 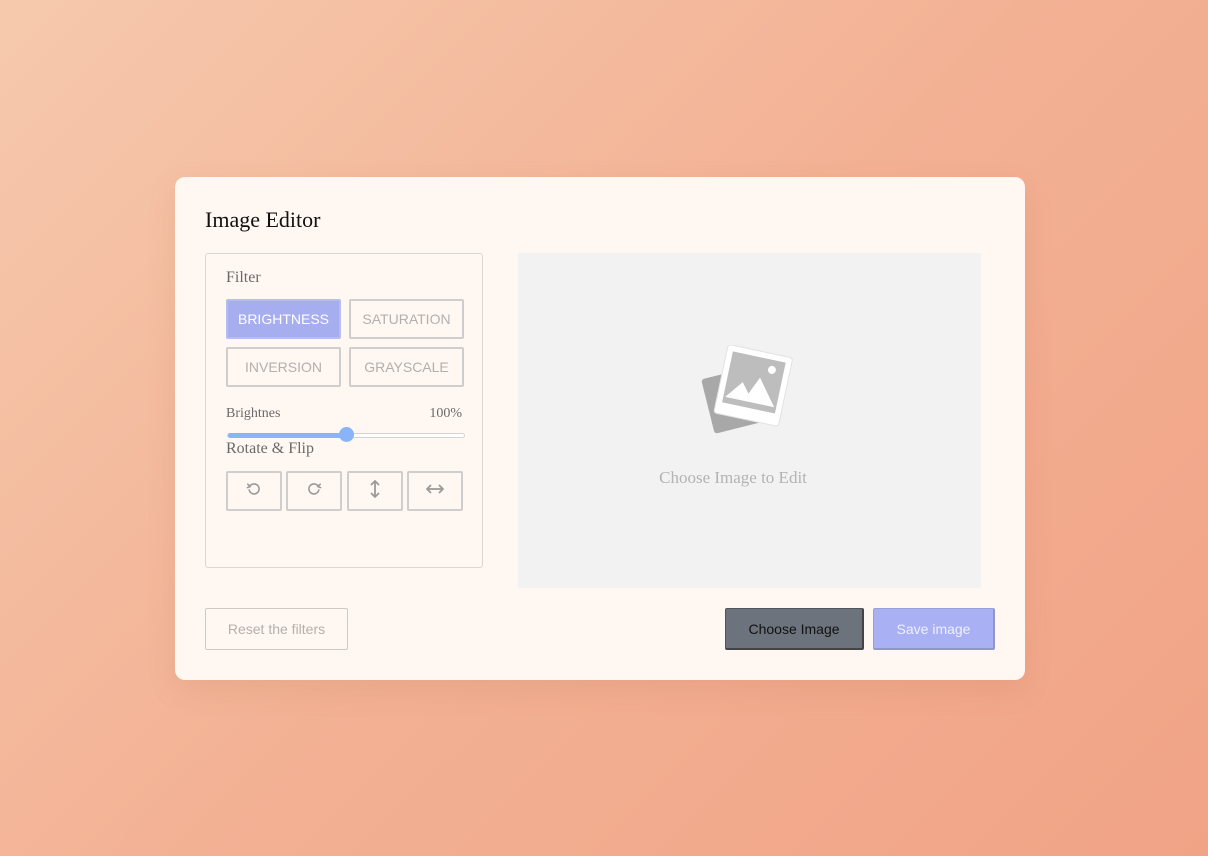 I want to click on rotate-left-button, so click(x=254, y=491).